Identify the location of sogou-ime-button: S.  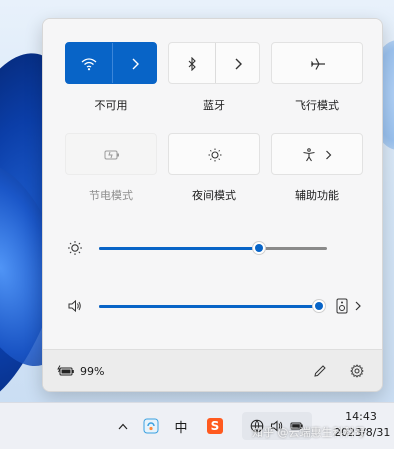
(215, 426).